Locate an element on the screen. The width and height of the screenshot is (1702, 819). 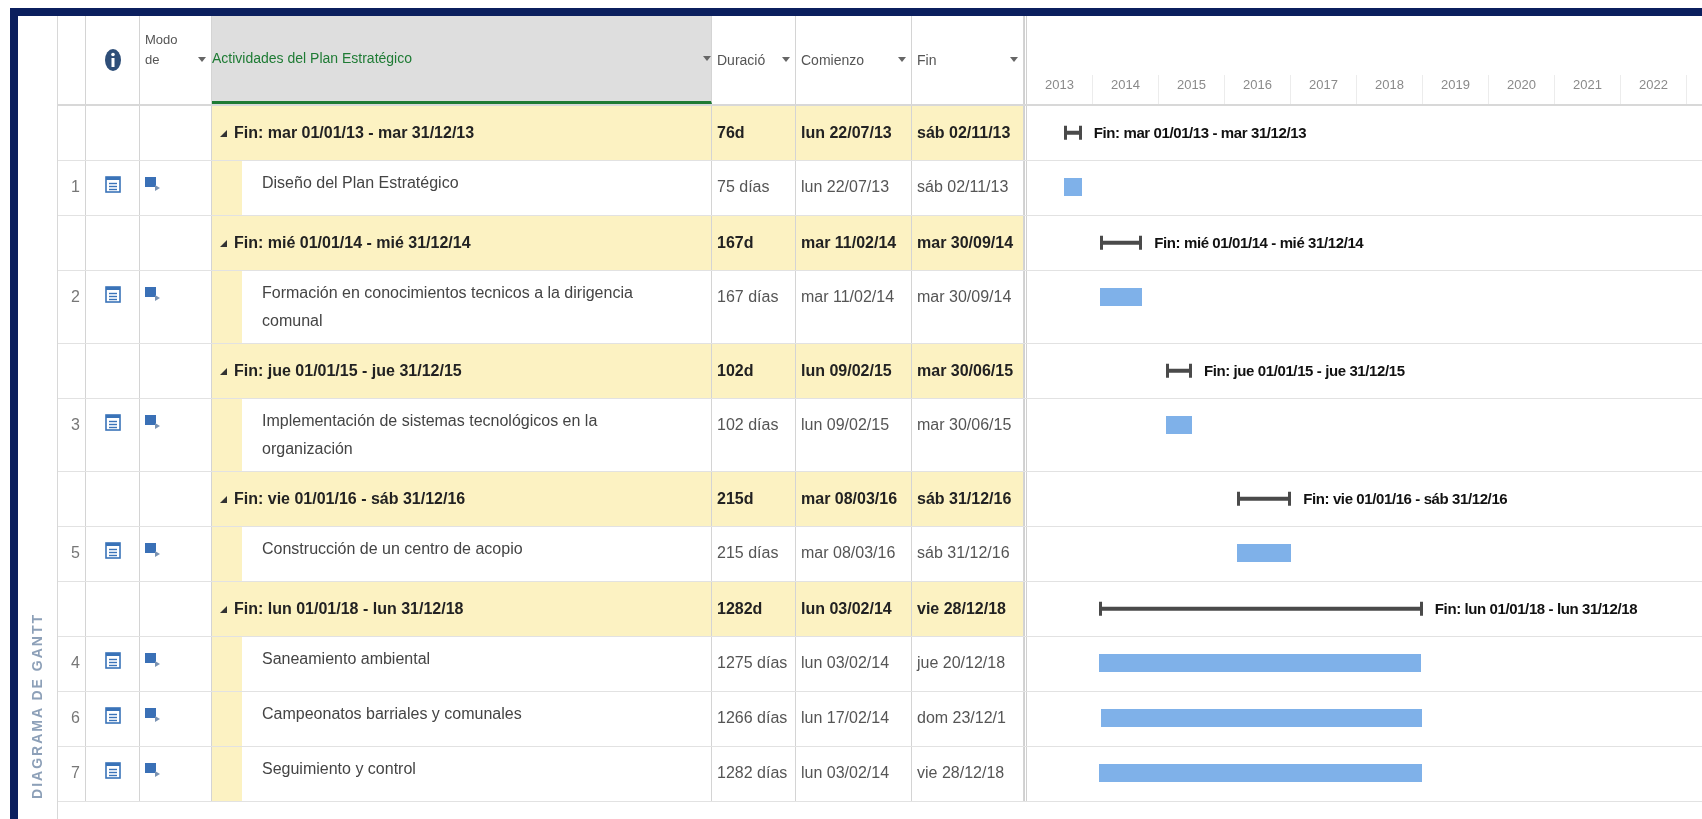
summary-name: Fin: vie 01/01/16 - sáb 31/12/16 is located at coordinates (350, 499).